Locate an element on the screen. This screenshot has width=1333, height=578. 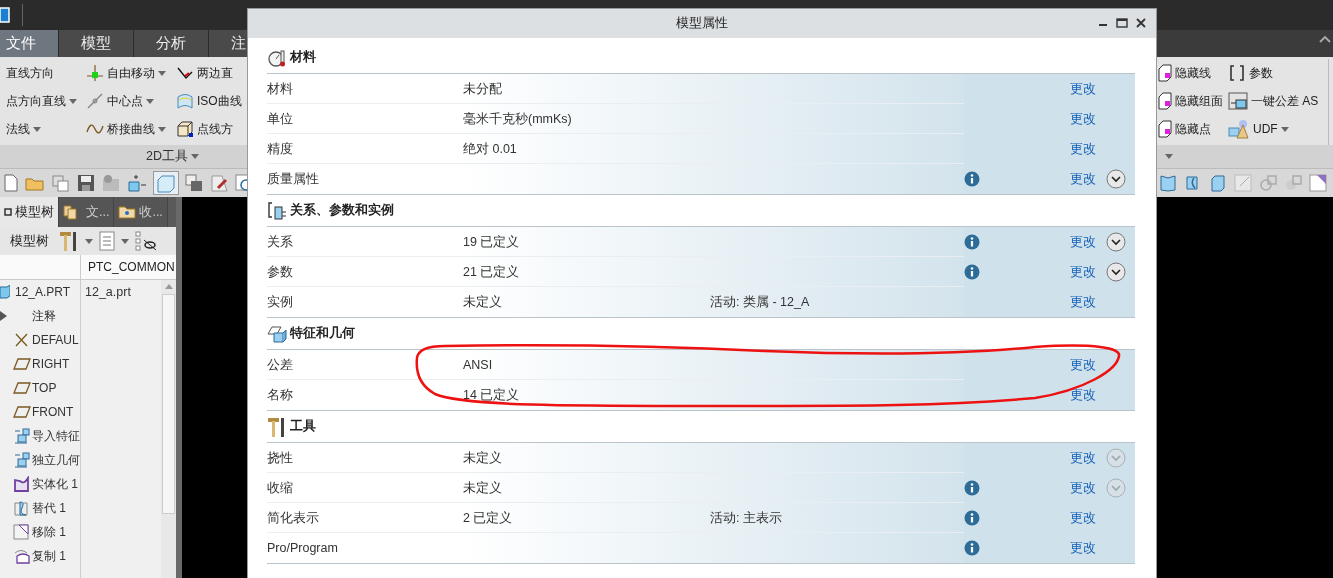
files-icon is located at coordinates (61, 183).